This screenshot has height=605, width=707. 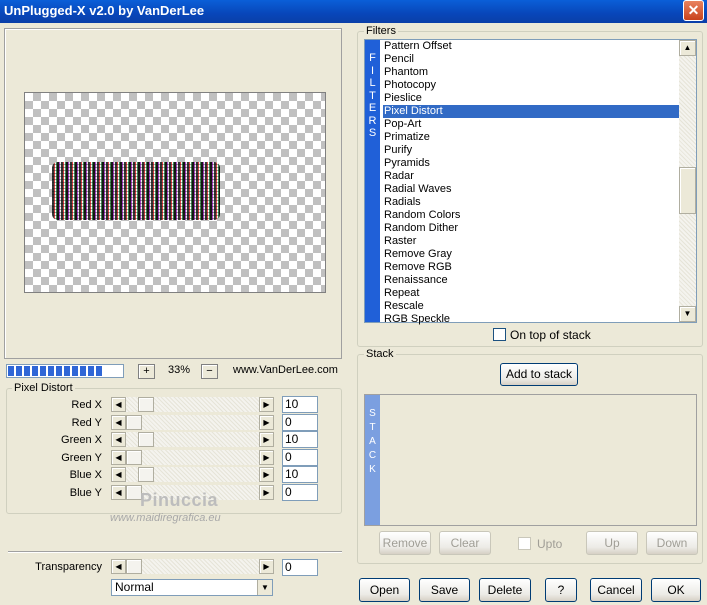 I want to click on filter-item: Remove RGB, so click(x=531, y=267).